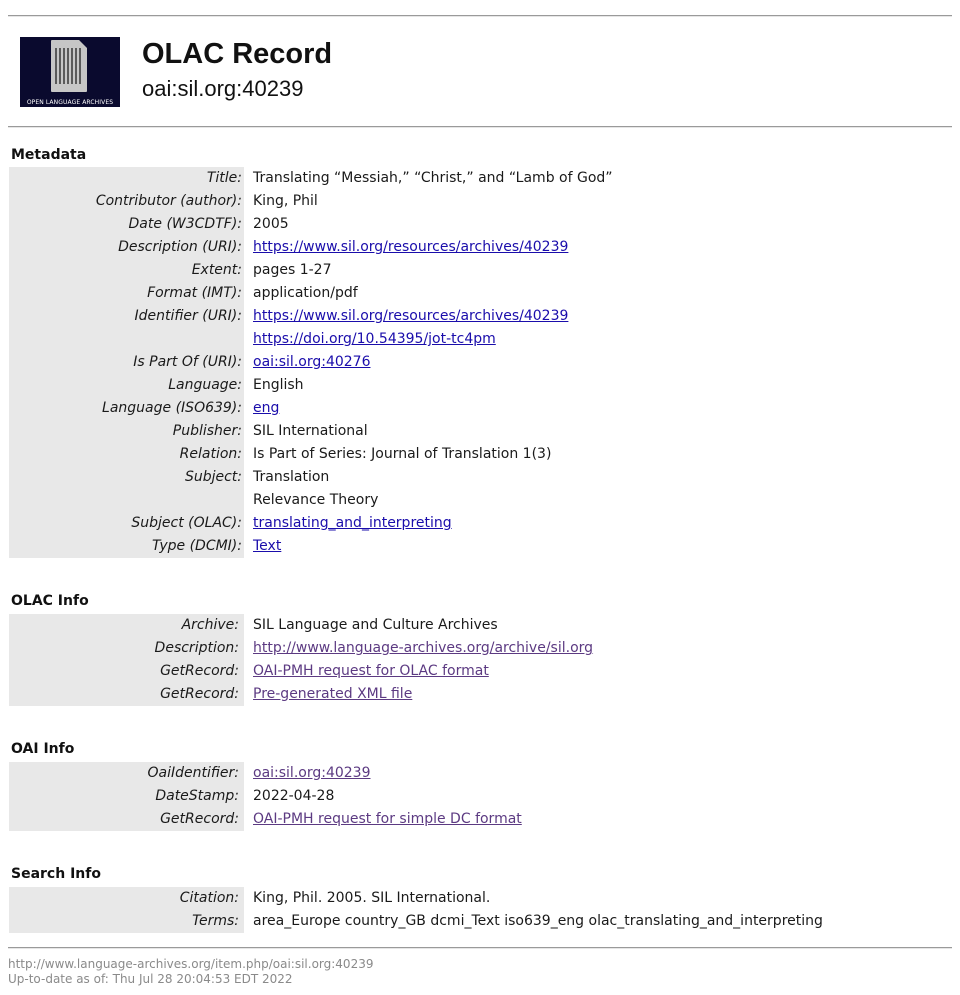 The image size is (960, 995). Describe the element at coordinates (602, 408) in the screenshot. I see `field-value-line: eng` at that location.